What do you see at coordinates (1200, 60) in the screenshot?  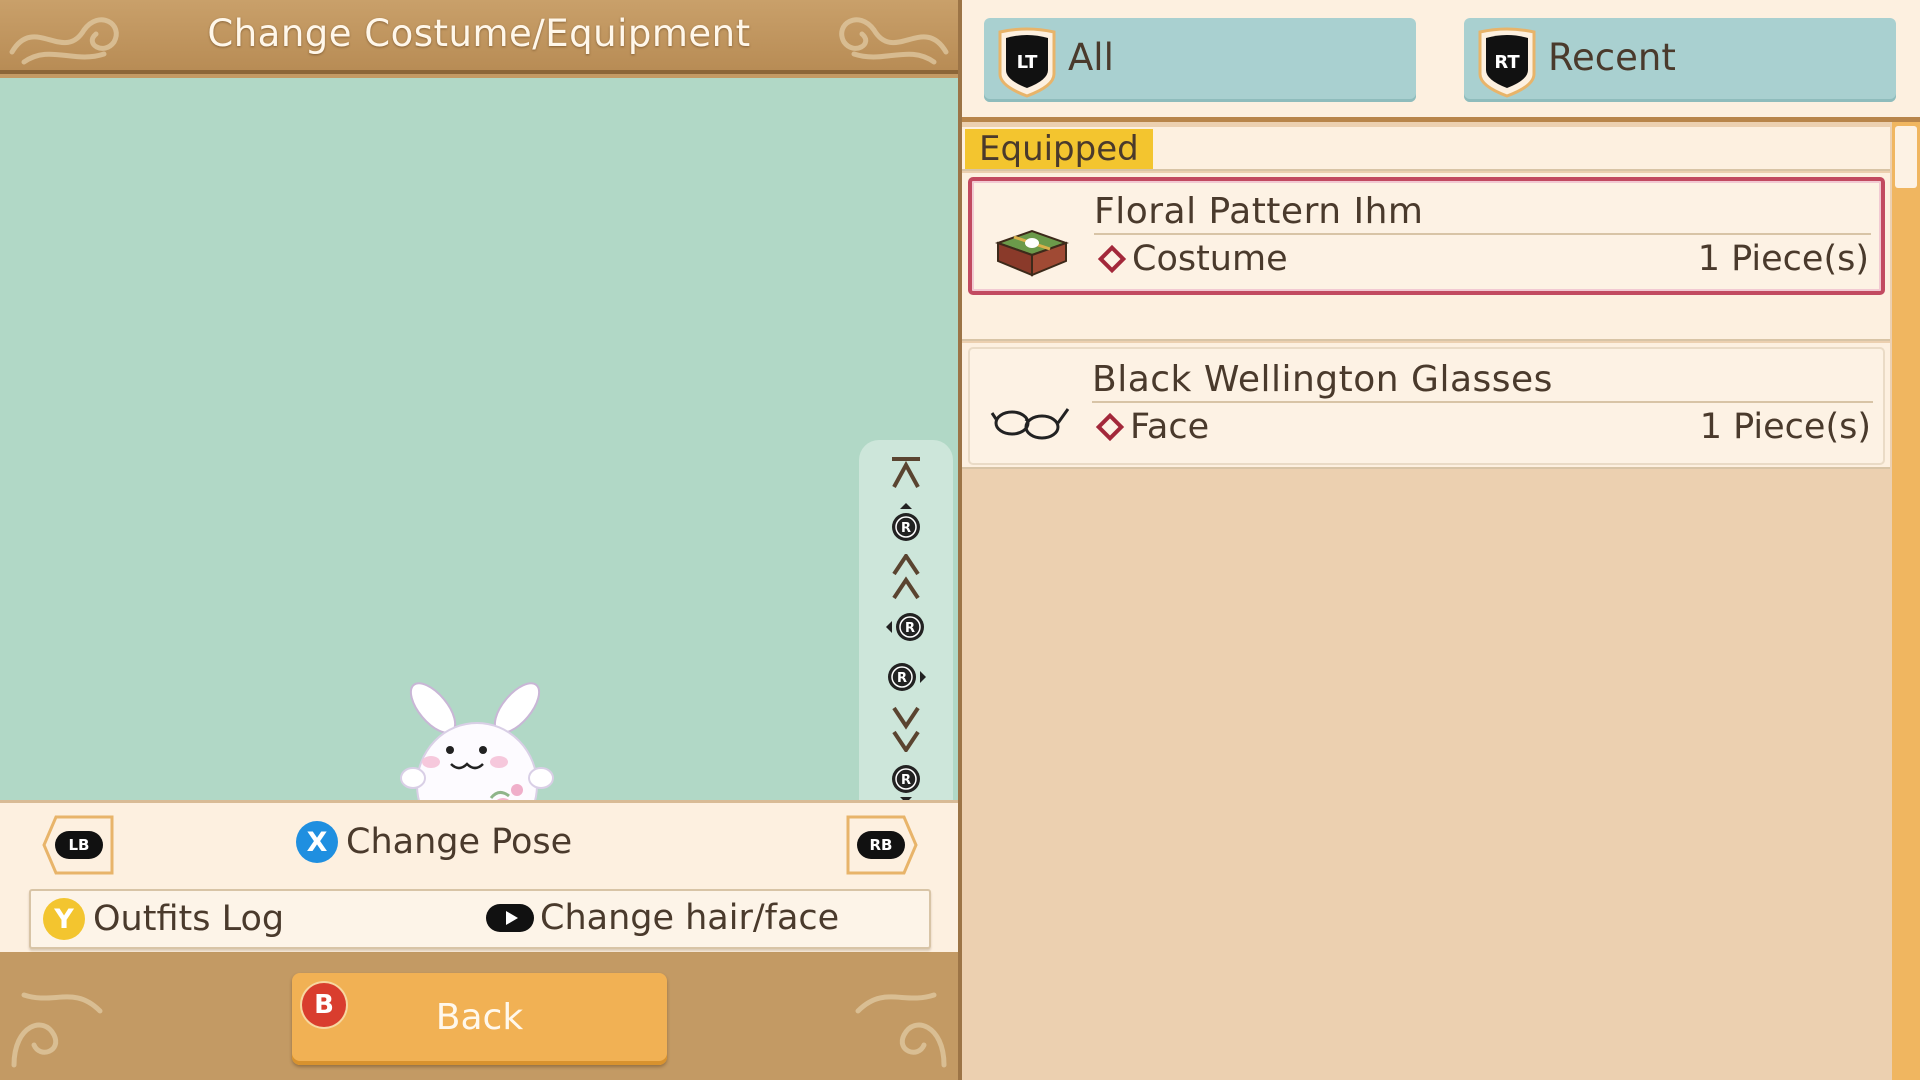 I see `tab-all: LT All` at bounding box center [1200, 60].